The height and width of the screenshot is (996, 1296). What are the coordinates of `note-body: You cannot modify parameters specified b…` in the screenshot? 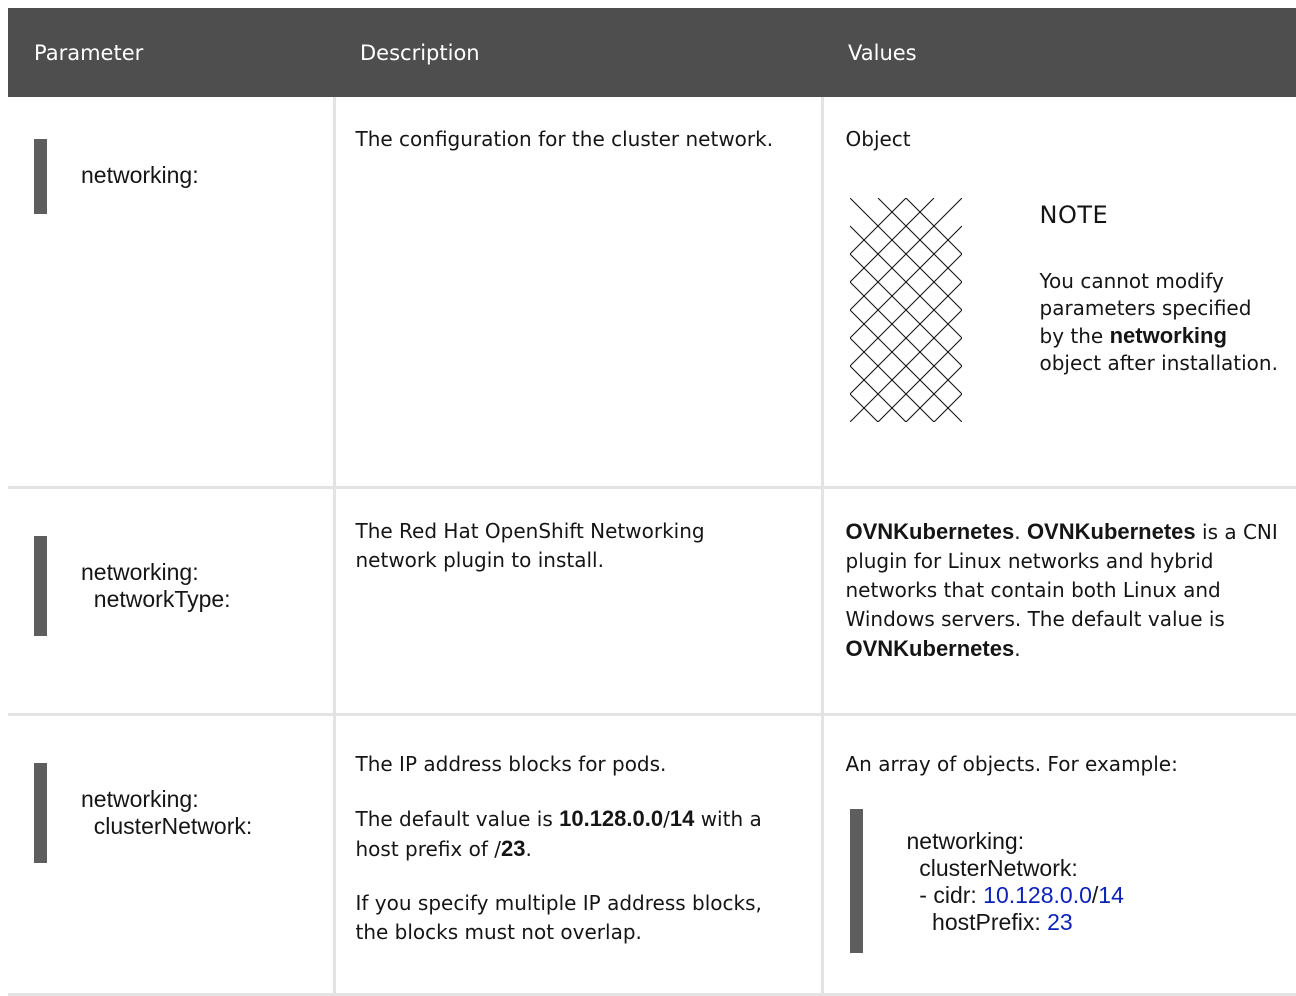 It's located at (1160, 322).